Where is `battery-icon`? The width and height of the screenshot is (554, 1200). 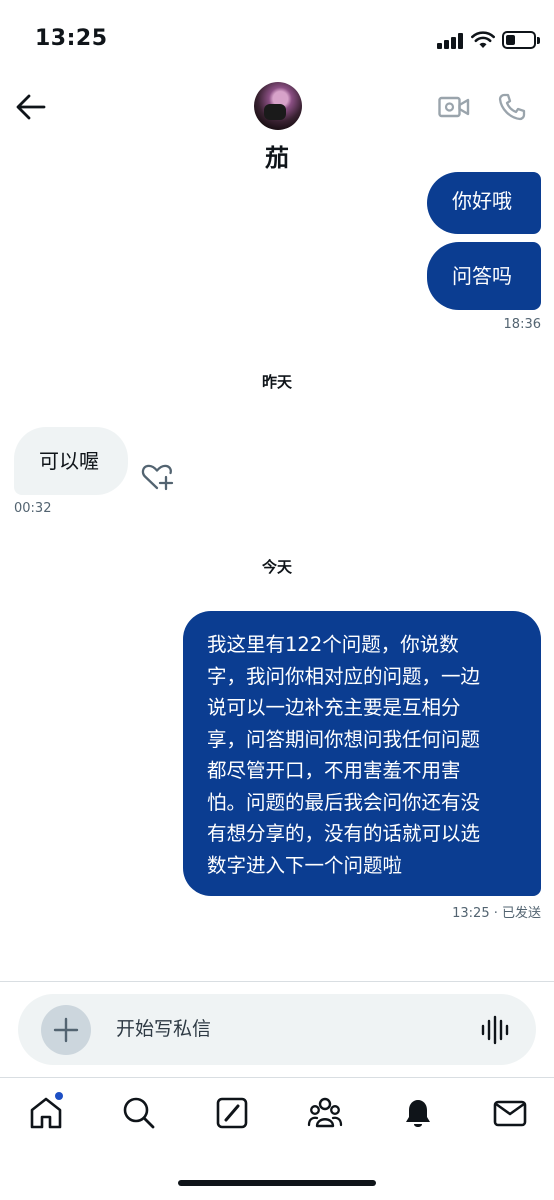 battery-icon is located at coordinates (521, 40).